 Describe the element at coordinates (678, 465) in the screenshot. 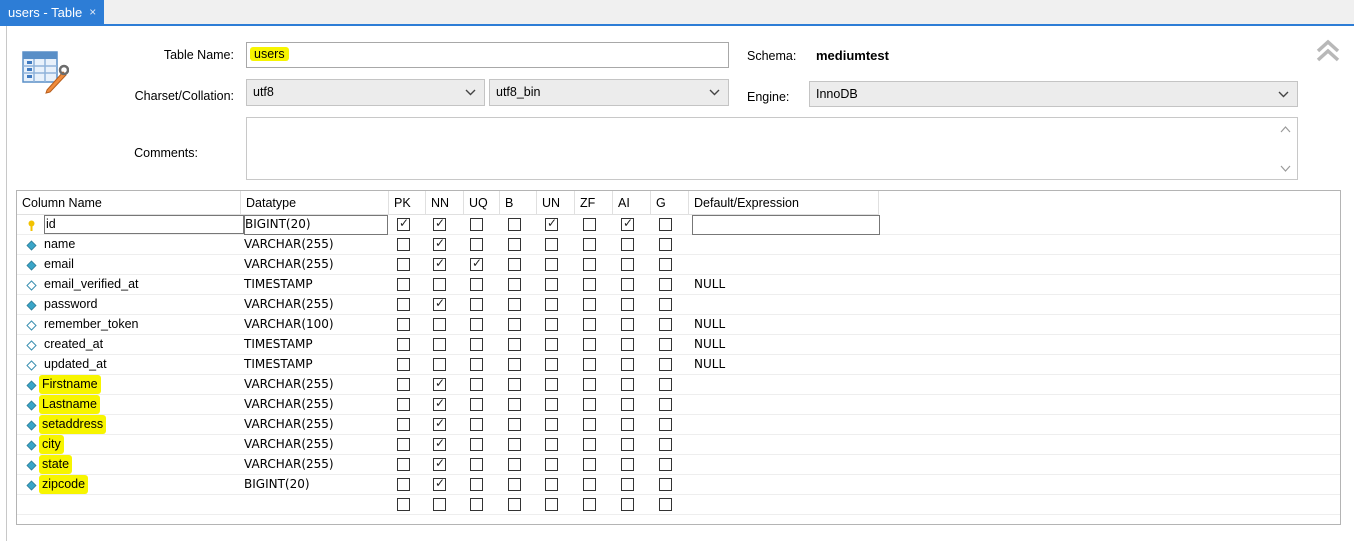

I see `table-row: state VARCHAR(255) ✓` at that location.